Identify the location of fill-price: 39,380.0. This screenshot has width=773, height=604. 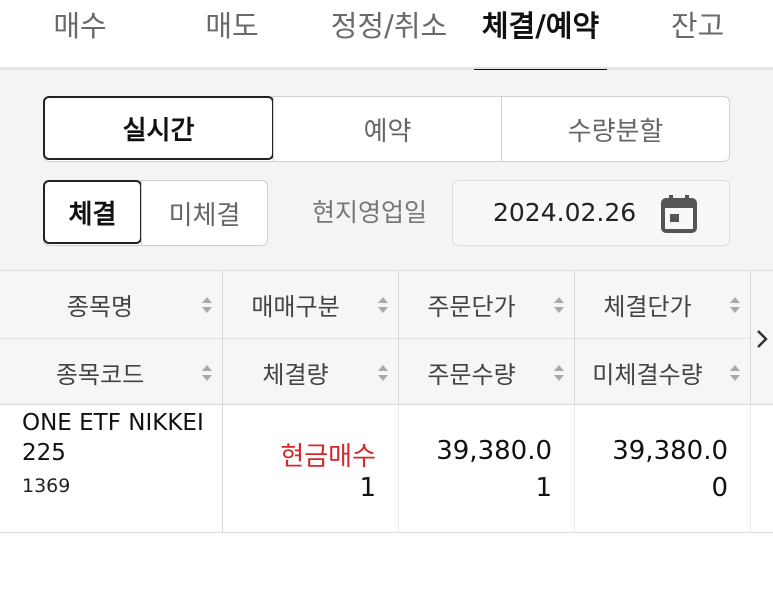
(670, 451).